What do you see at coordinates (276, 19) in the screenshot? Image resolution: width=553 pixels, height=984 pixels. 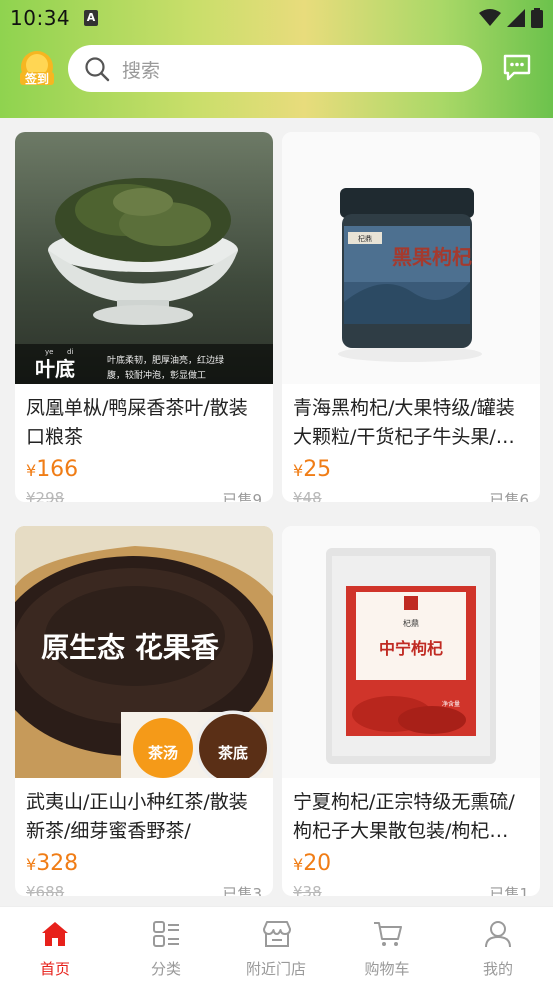 I see `status-bar: 10:34 A` at bounding box center [276, 19].